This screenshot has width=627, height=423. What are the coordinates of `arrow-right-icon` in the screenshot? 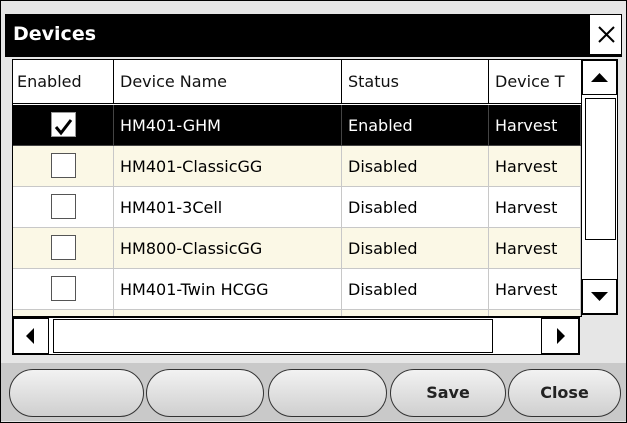 It's located at (561, 336).